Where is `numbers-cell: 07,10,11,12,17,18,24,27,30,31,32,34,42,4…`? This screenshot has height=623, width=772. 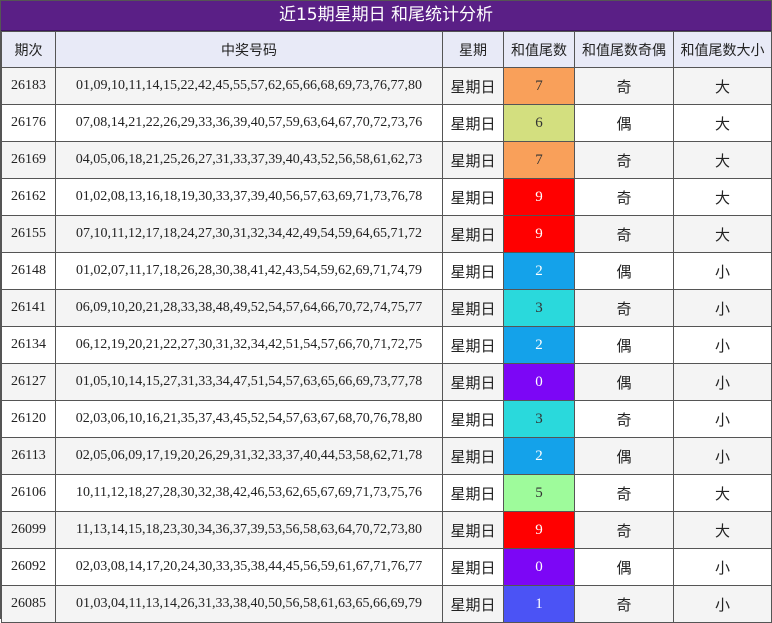
numbers-cell: 07,10,11,12,17,18,24,27,30,31,32,34,42,4… is located at coordinates (249, 234).